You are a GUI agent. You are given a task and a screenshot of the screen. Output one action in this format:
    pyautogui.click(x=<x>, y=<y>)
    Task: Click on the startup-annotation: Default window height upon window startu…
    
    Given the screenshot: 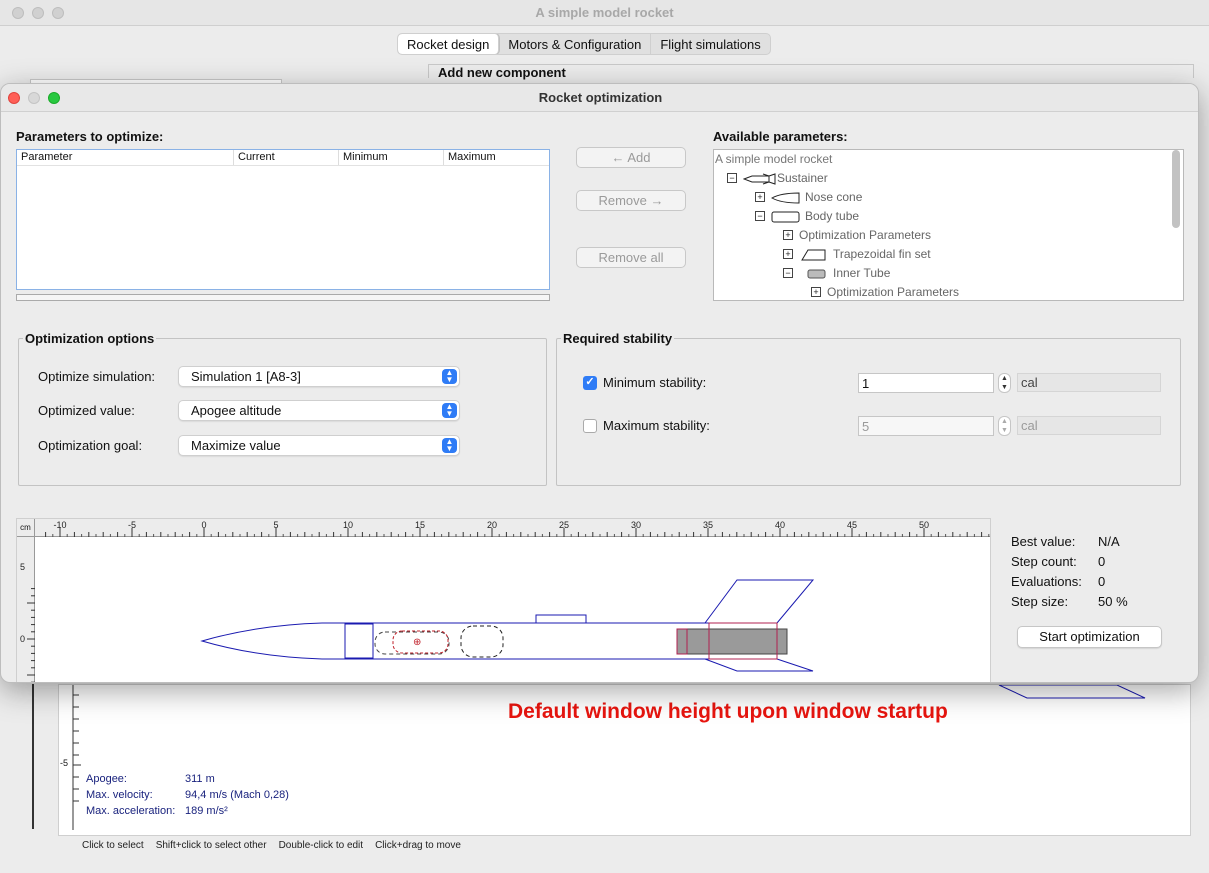 What is the action you would take?
    pyautogui.click(x=728, y=711)
    